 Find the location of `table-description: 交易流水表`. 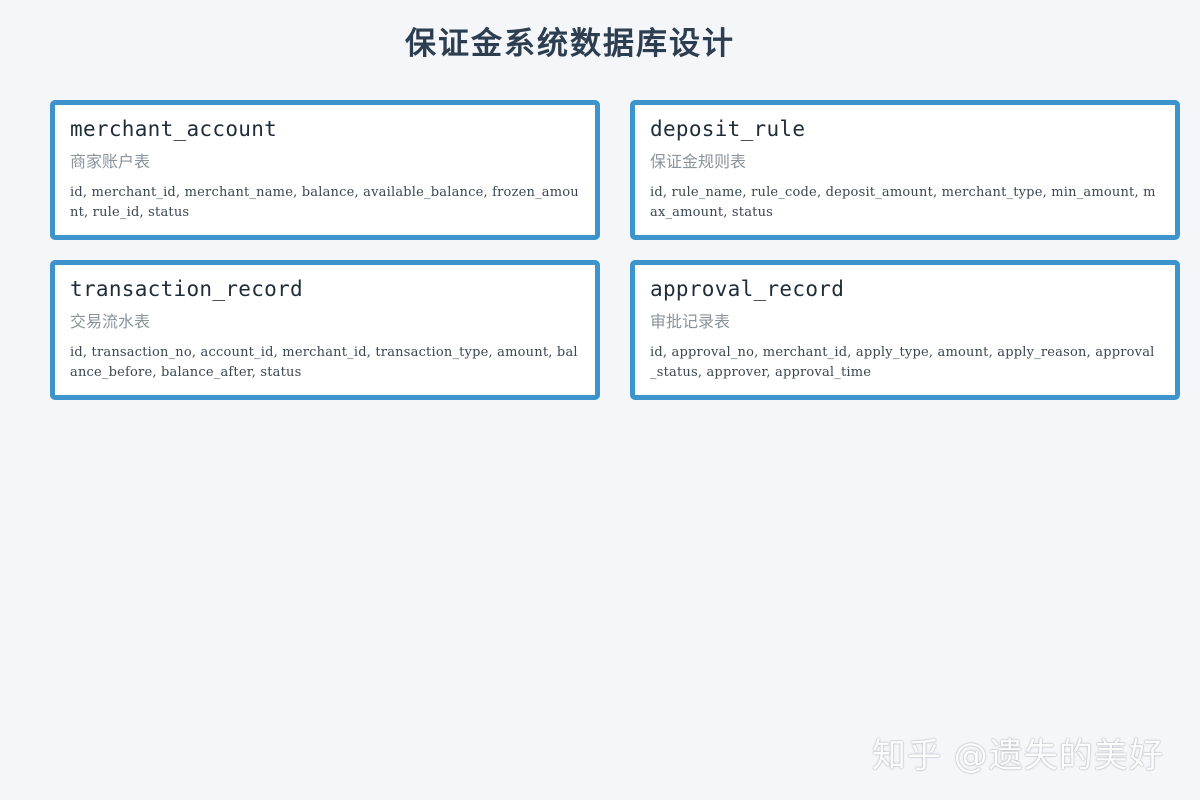

table-description: 交易流水表 is located at coordinates (110, 321).